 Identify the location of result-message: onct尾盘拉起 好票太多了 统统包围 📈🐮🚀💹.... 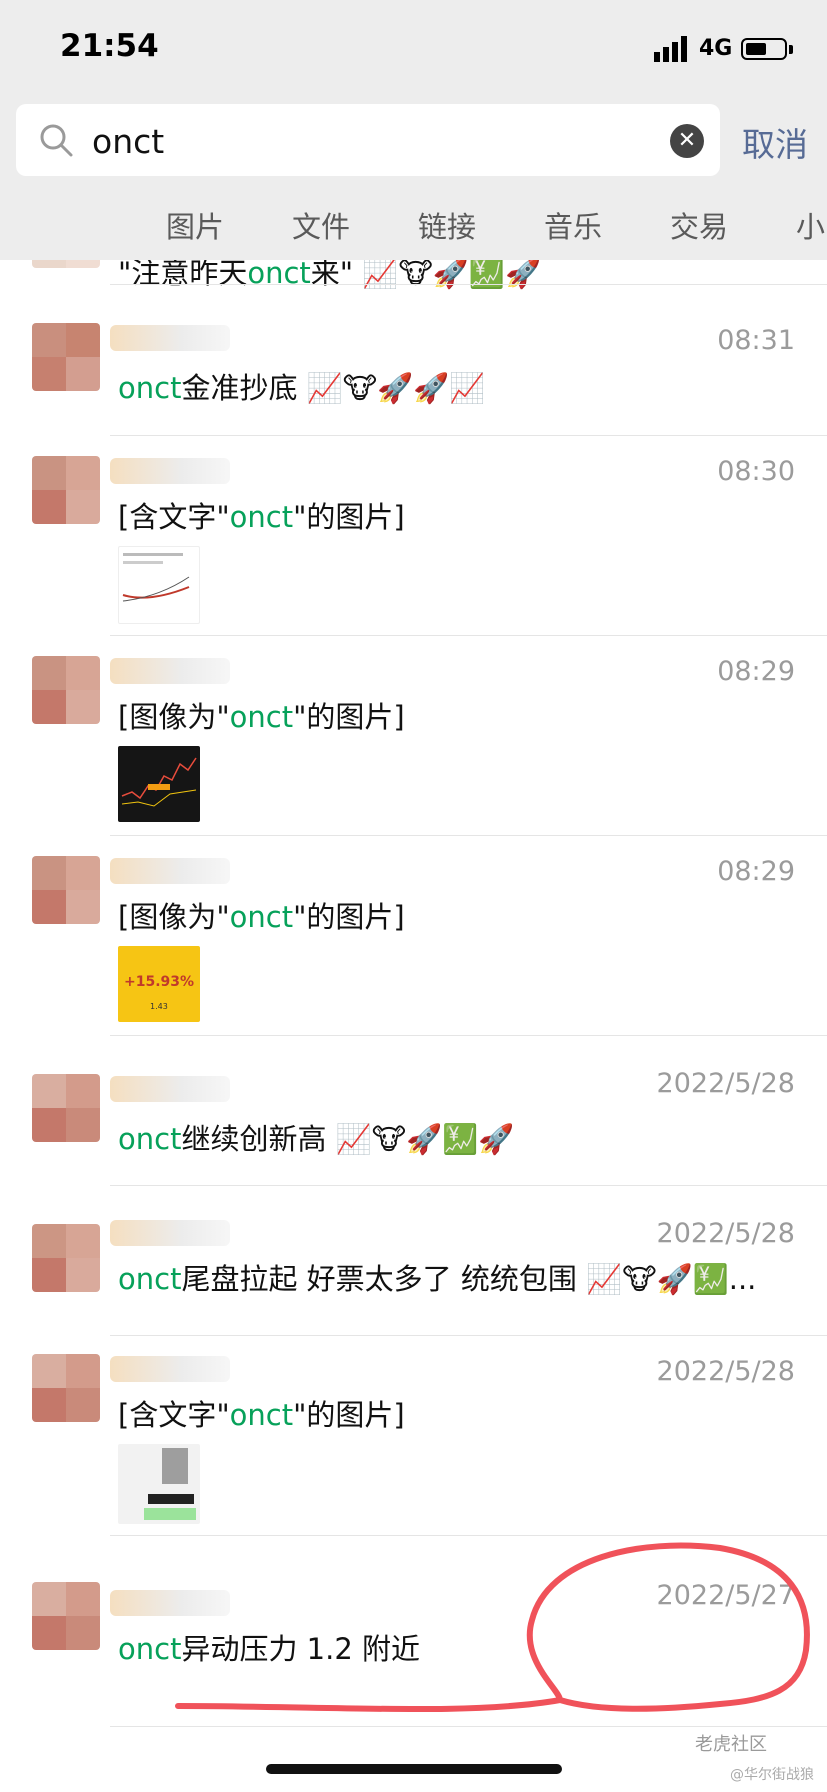
(437, 1279).